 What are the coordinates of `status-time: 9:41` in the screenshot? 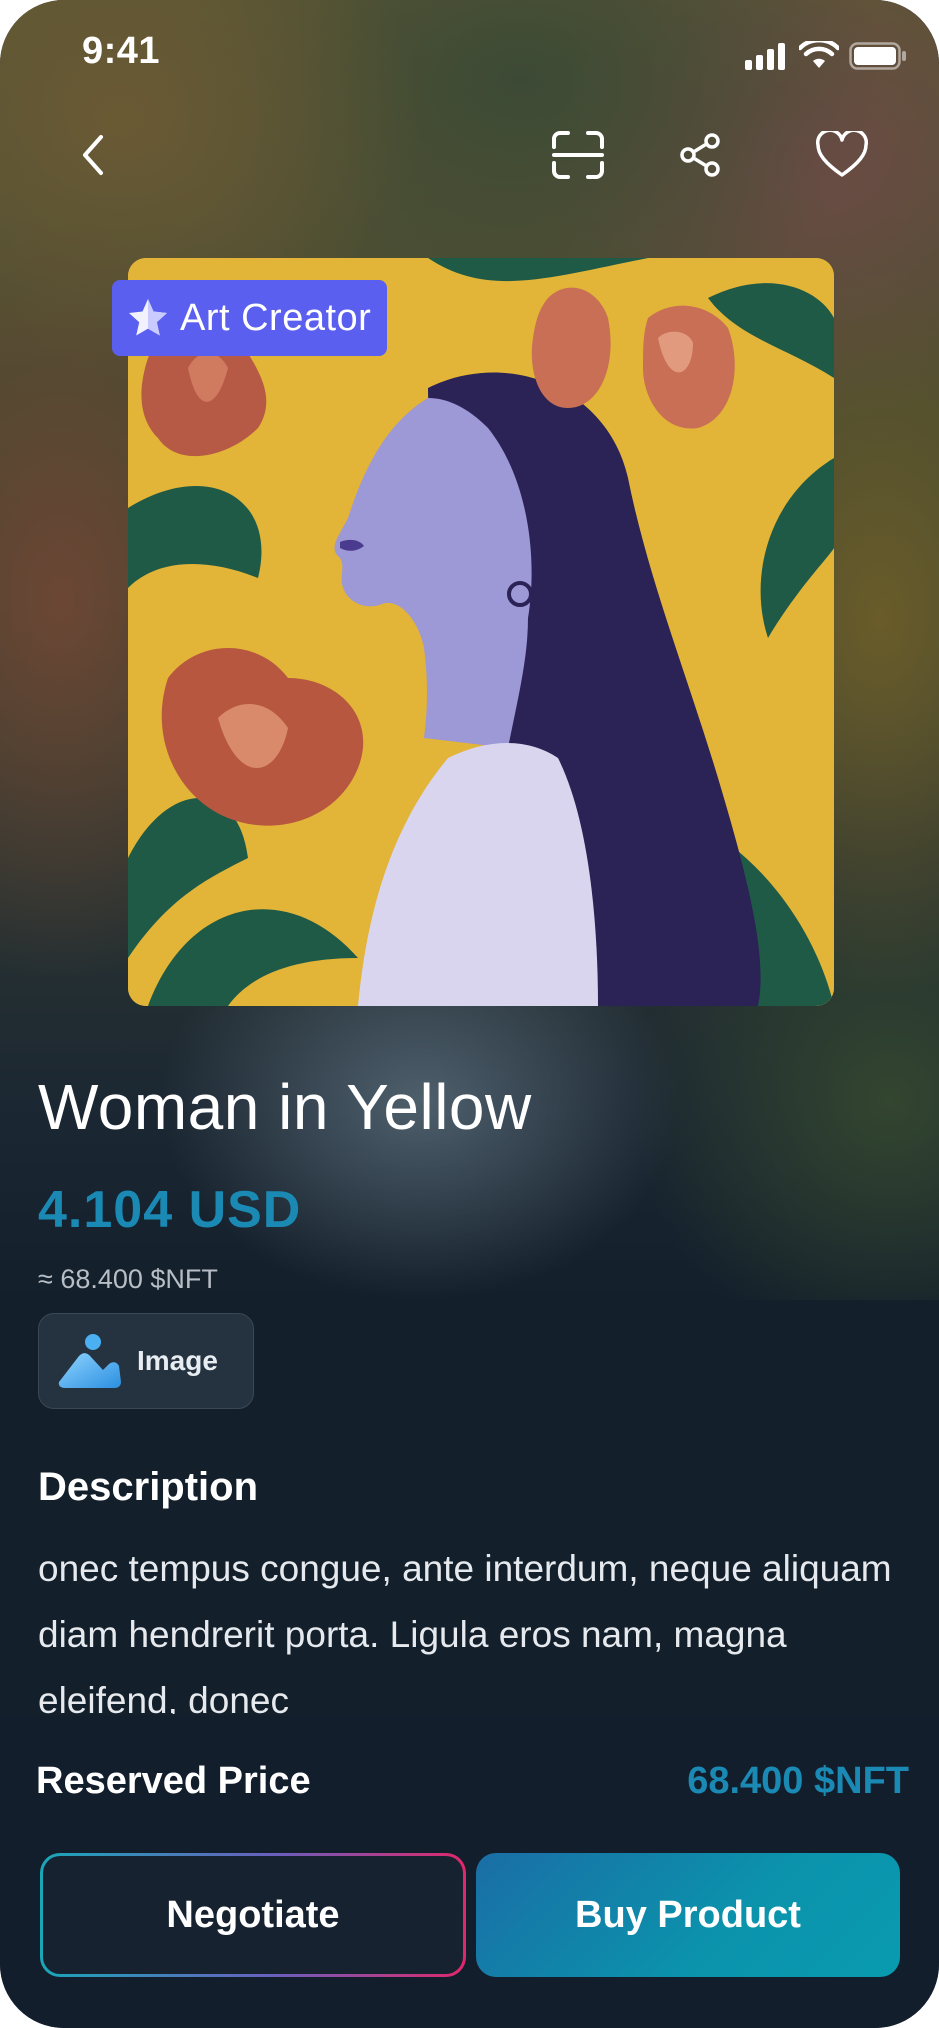 It's located at (121, 51).